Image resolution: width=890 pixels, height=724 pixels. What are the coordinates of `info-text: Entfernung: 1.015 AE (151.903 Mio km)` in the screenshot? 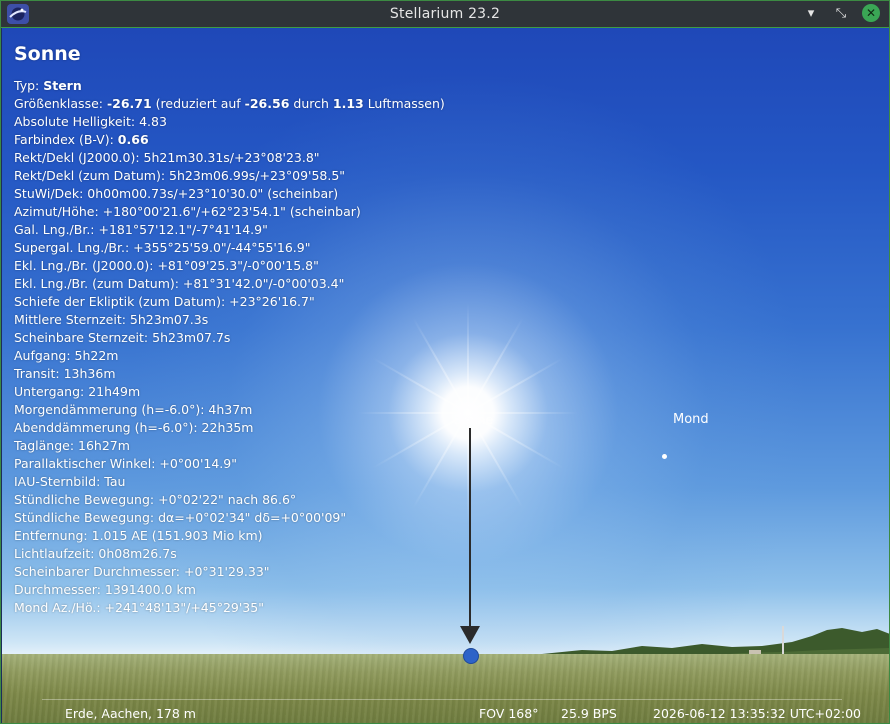 It's located at (138, 535).